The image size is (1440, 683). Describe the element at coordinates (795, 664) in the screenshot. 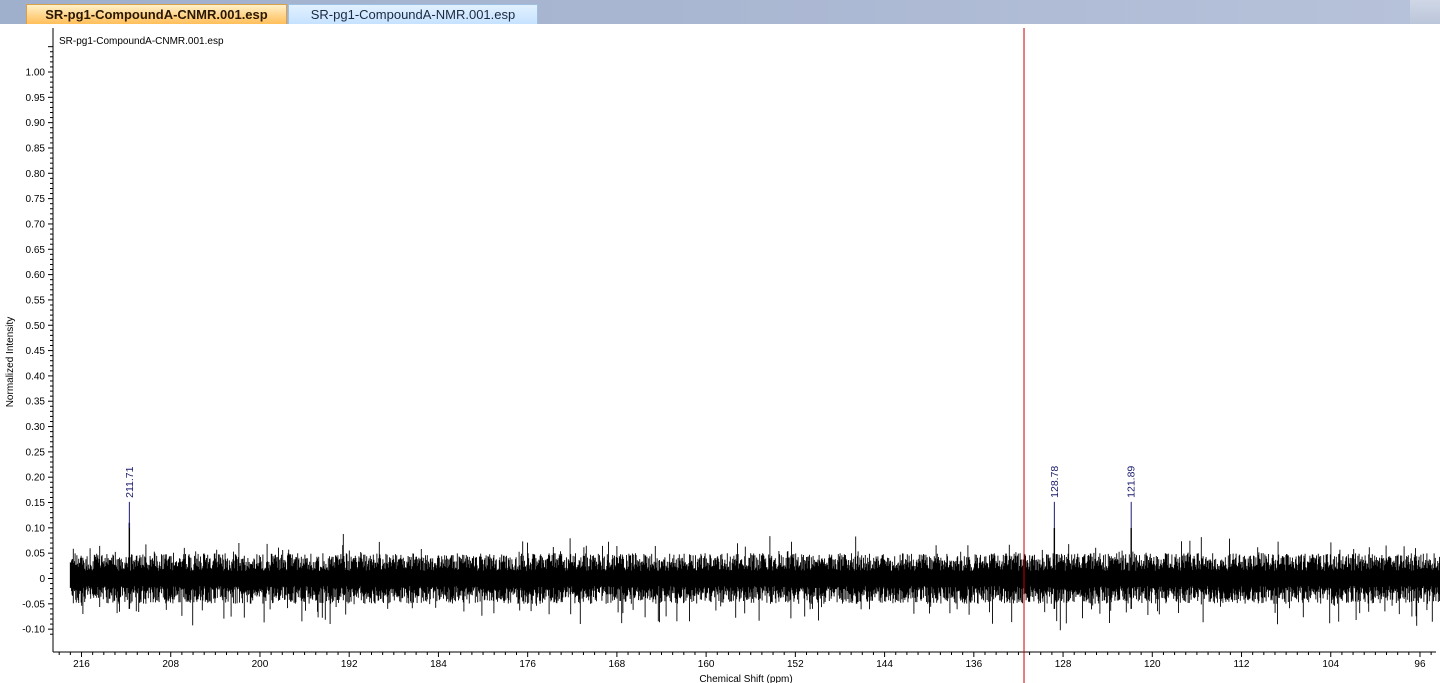

I see `x-tick-label: 152` at that location.